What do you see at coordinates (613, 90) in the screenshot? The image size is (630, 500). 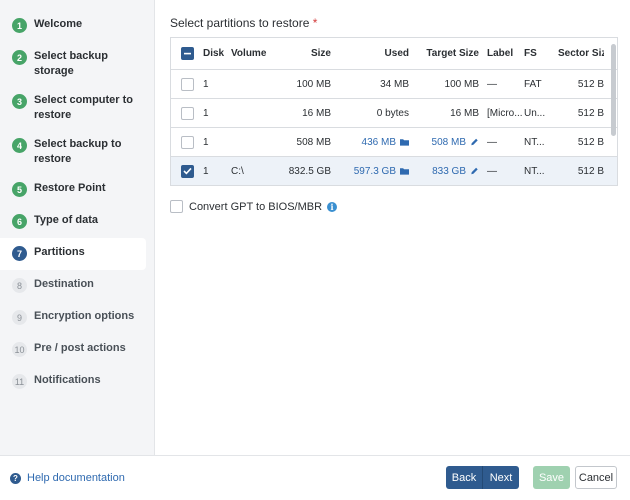 I see `table-scrollbar` at bounding box center [613, 90].